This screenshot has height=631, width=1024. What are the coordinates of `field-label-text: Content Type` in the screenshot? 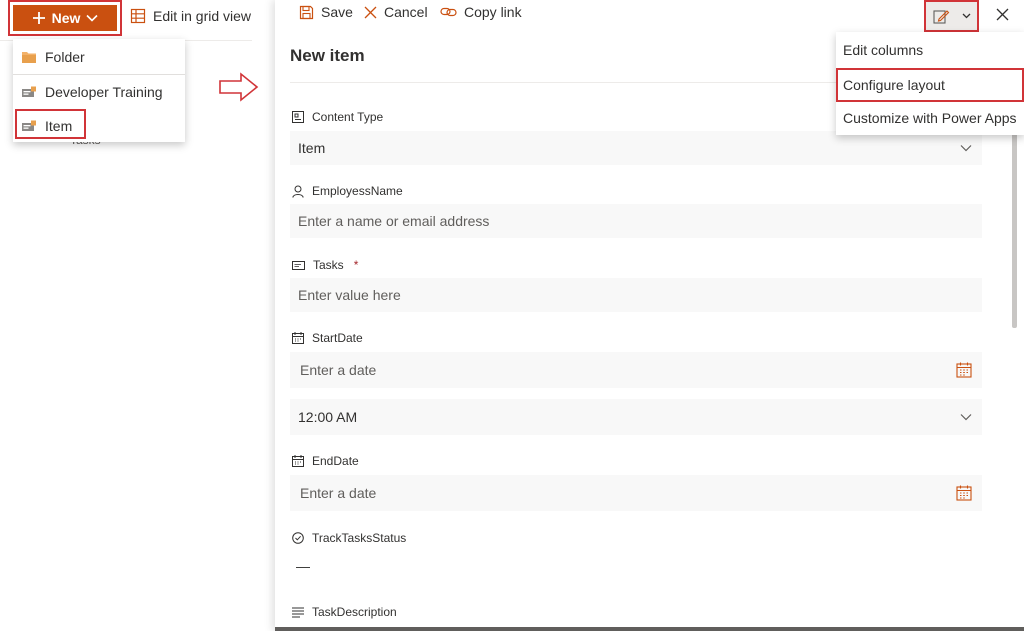 It's located at (348, 117).